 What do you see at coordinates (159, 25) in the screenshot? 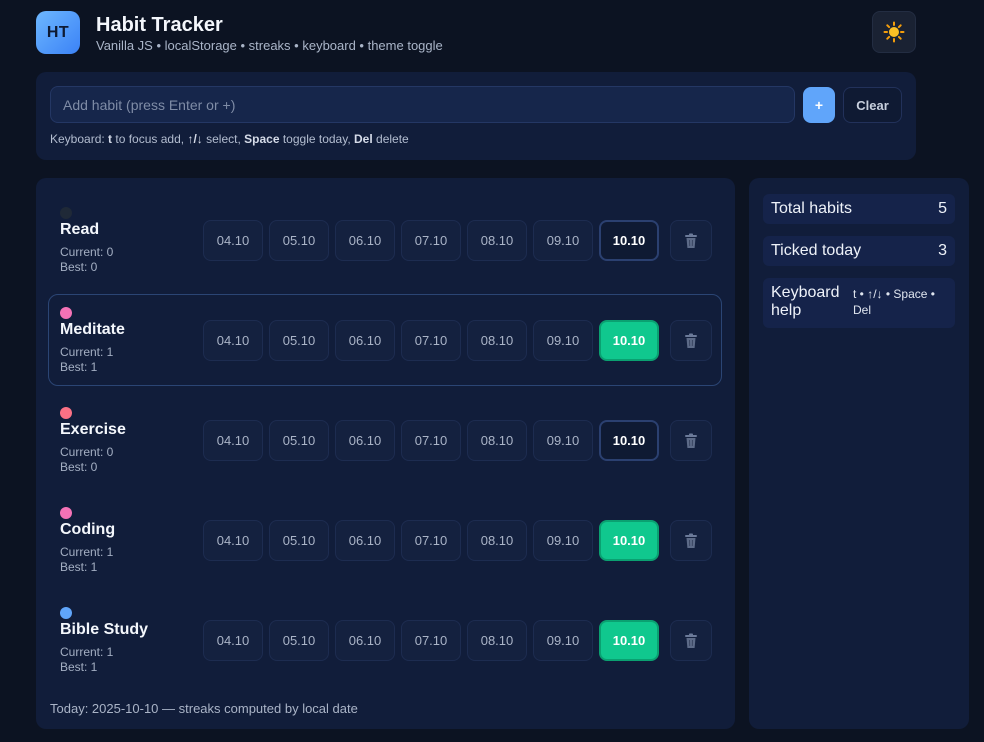
I see `app-title: Habit Tracker` at bounding box center [159, 25].